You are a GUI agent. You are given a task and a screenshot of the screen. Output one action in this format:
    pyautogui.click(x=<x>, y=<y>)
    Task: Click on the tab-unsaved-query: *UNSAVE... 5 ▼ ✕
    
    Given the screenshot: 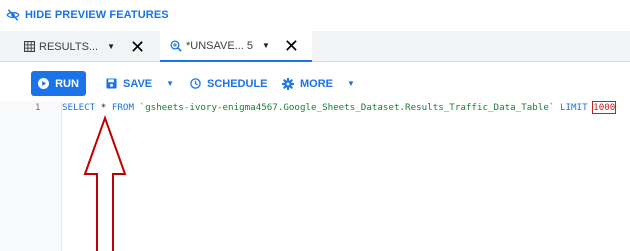 What is the action you would take?
    pyautogui.click(x=236, y=46)
    